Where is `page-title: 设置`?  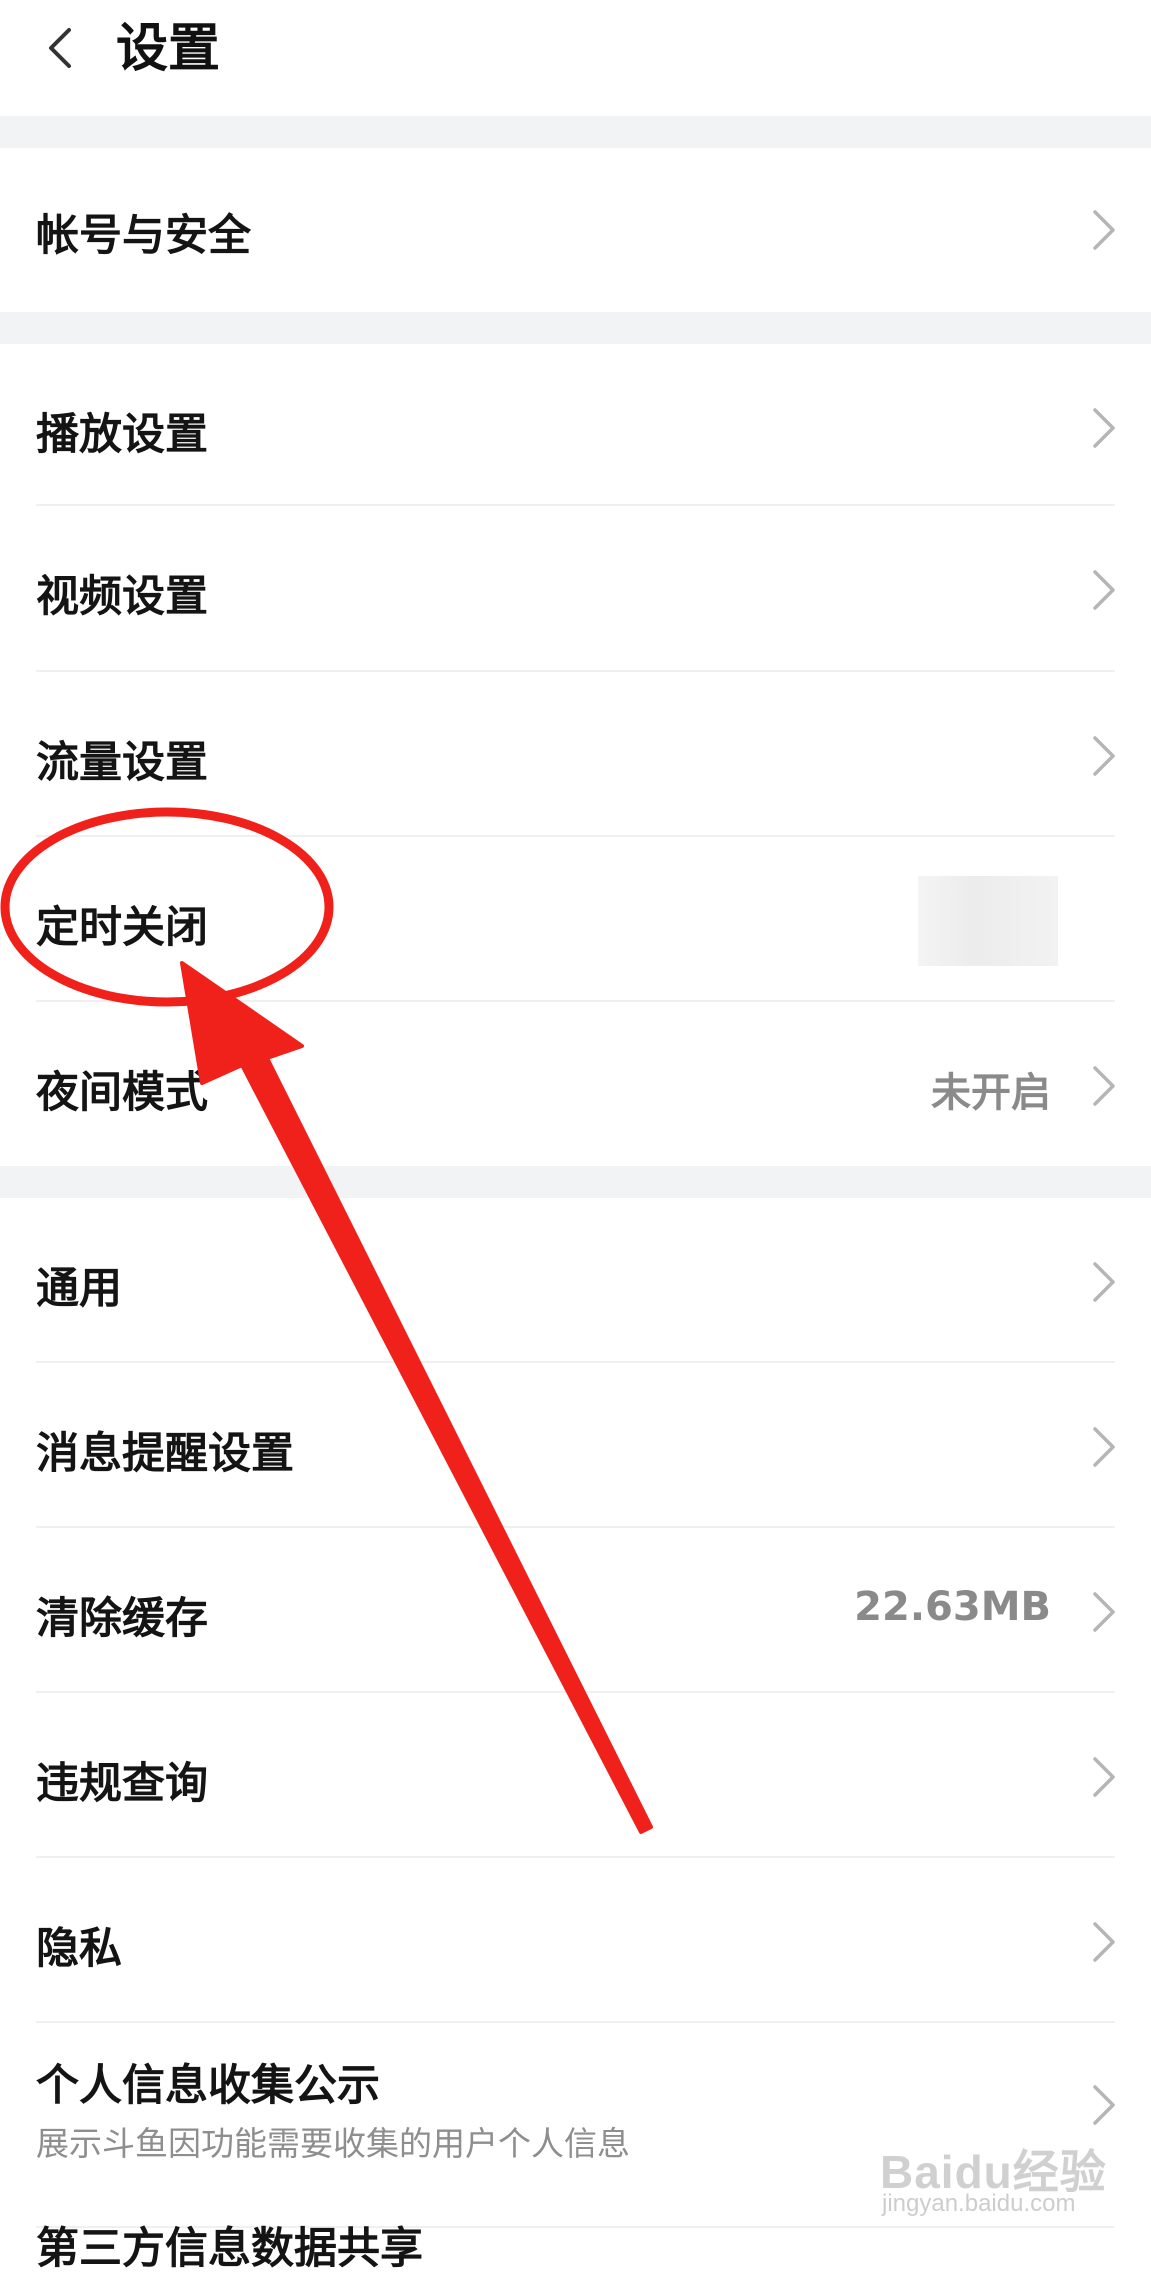 page-title: 设置 is located at coordinates (168, 49).